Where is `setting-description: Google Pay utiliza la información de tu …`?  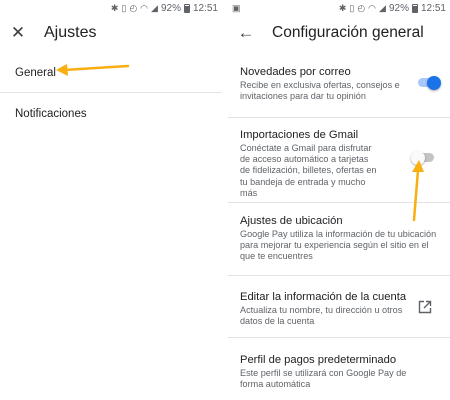 setting-description: Google Pay utiliza la información de tu … is located at coordinates (338, 245).